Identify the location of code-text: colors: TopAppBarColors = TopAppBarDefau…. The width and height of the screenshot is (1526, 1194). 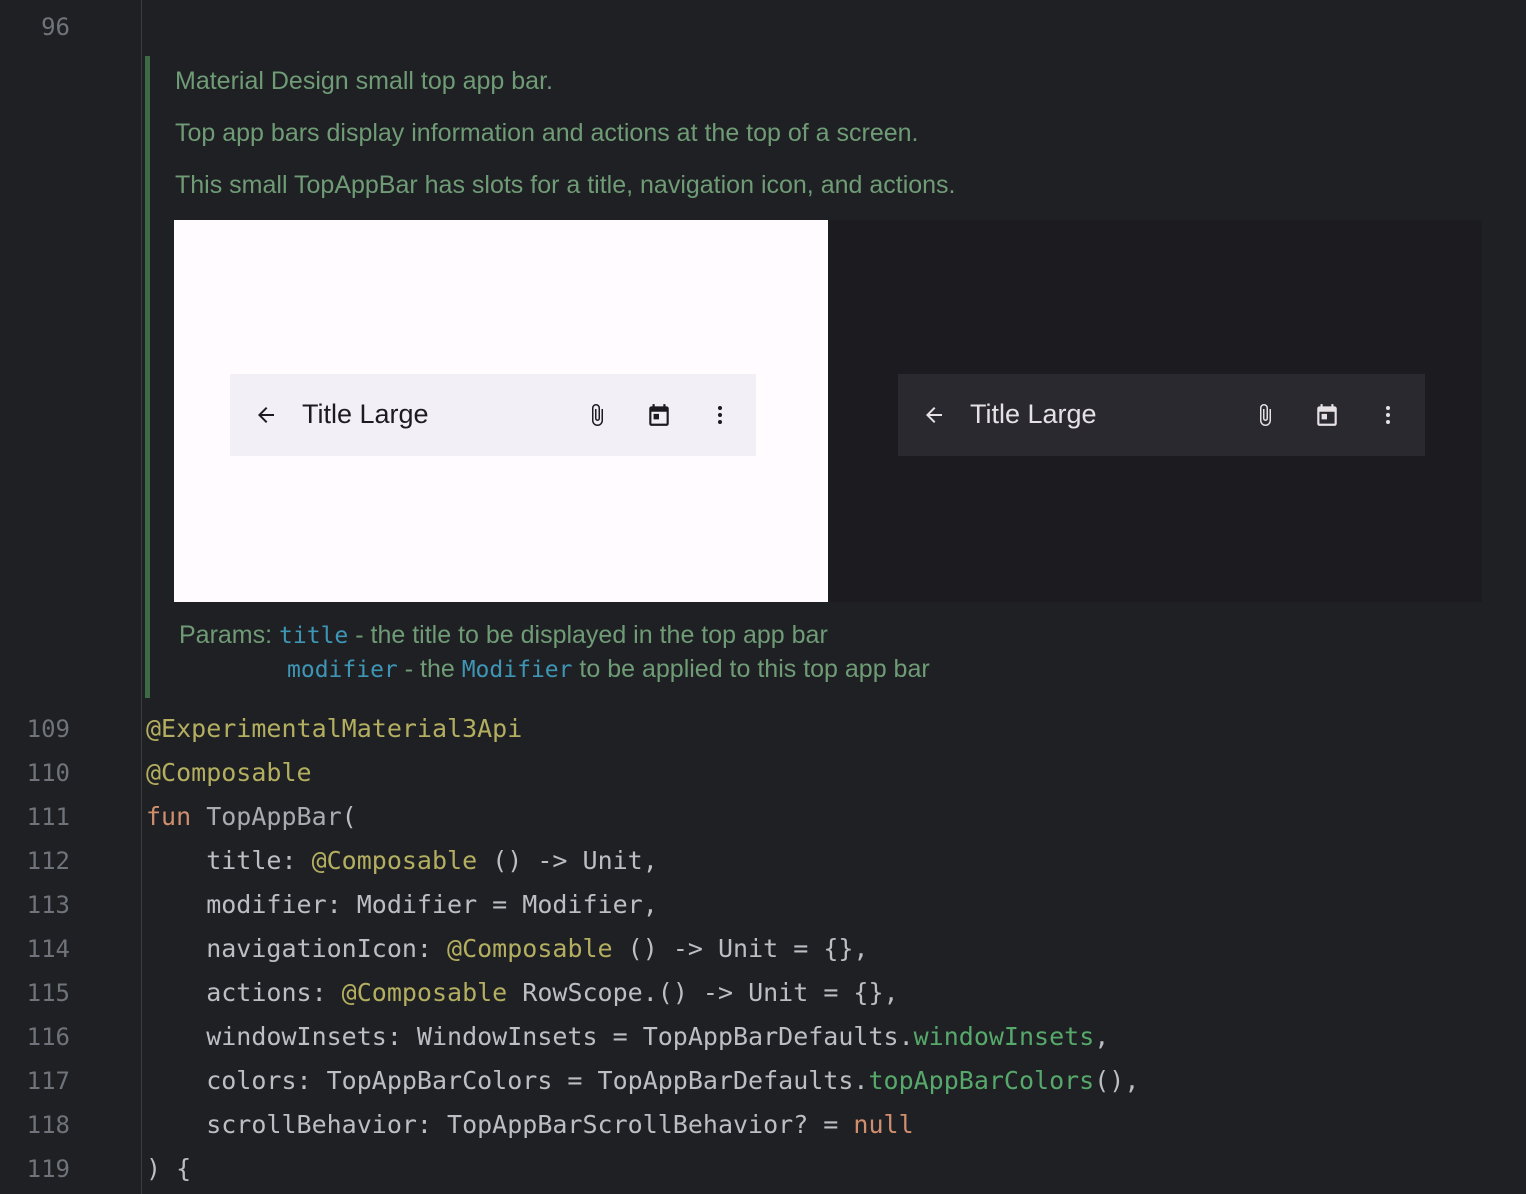
(507, 1080).